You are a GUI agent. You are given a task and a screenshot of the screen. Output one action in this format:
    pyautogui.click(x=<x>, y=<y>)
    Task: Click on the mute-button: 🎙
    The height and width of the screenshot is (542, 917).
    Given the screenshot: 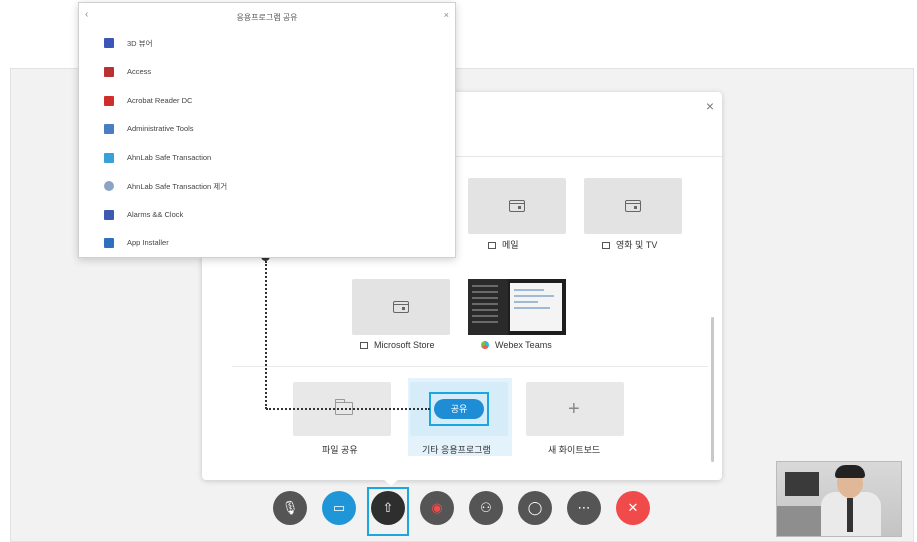 What is the action you would take?
    pyautogui.click(x=290, y=508)
    